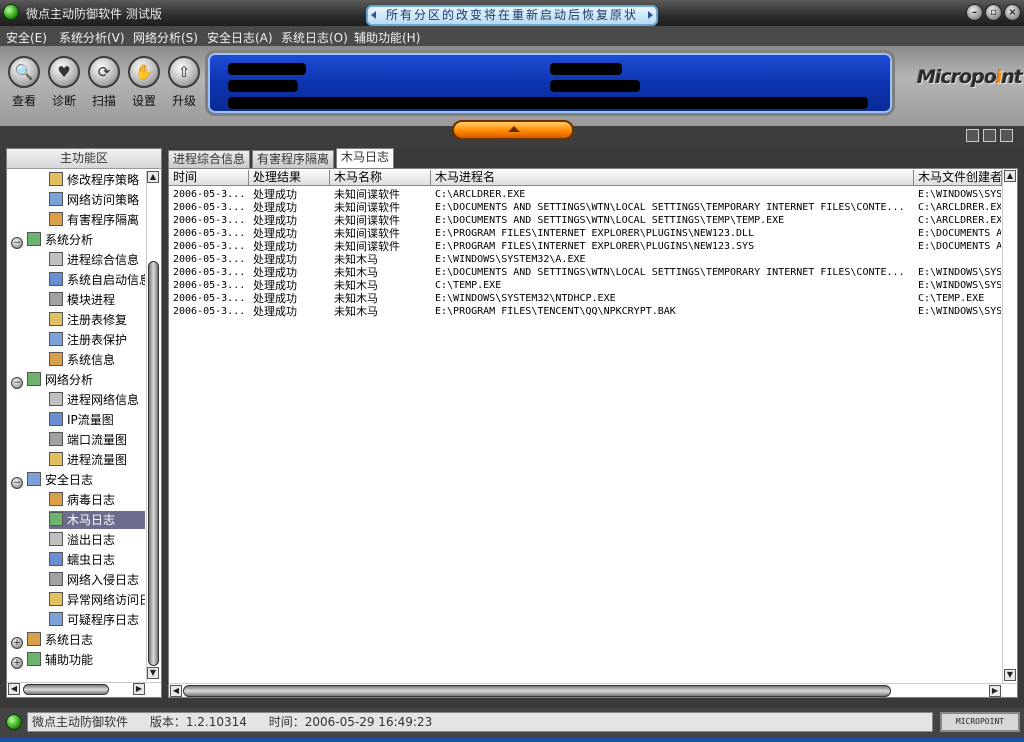 The width and height of the screenshot is (1024, 742). I want to click on tree-item-label: 进程网络信息, so click(103, 400).